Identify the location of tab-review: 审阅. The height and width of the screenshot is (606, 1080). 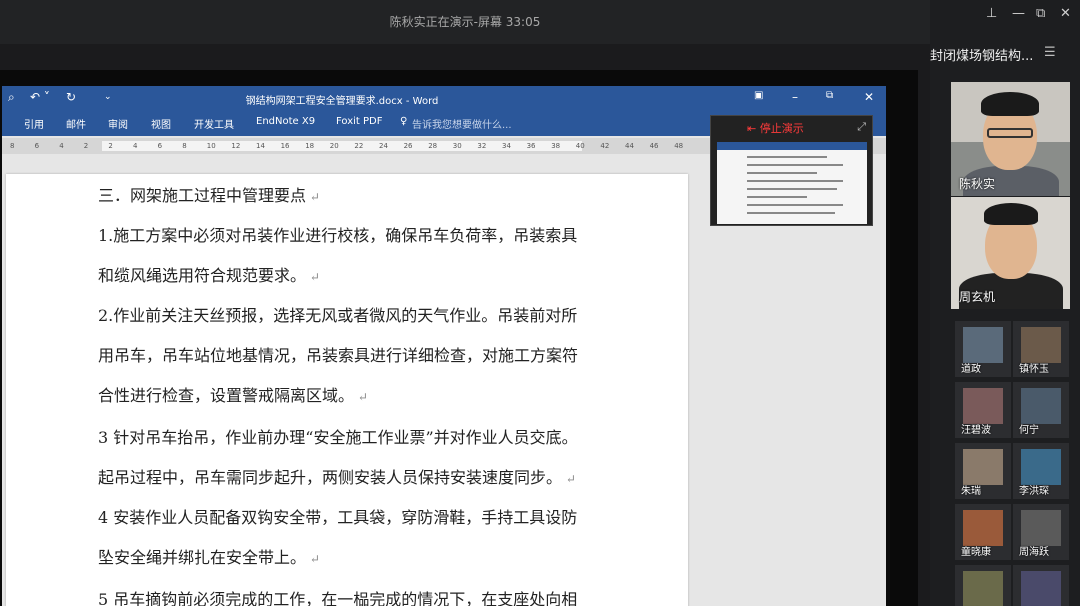
(118, 123).